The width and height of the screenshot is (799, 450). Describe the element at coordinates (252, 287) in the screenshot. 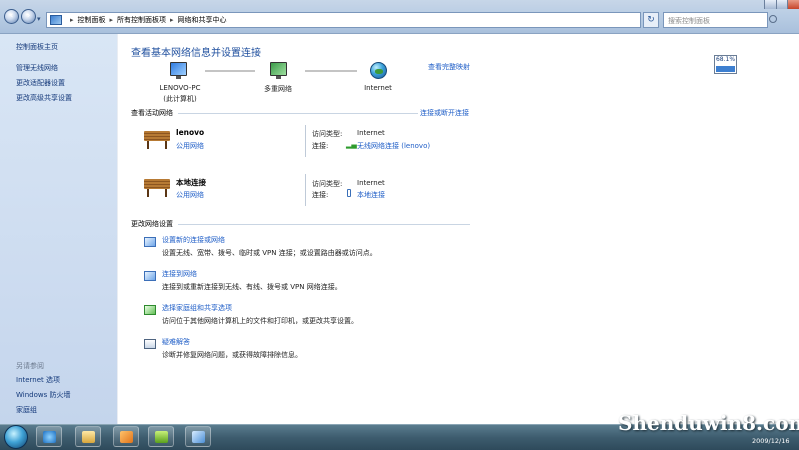

I see `task-desc: 连接到或重新连接到无线、有线、拨号或 VPN 网络连接。` at that location.